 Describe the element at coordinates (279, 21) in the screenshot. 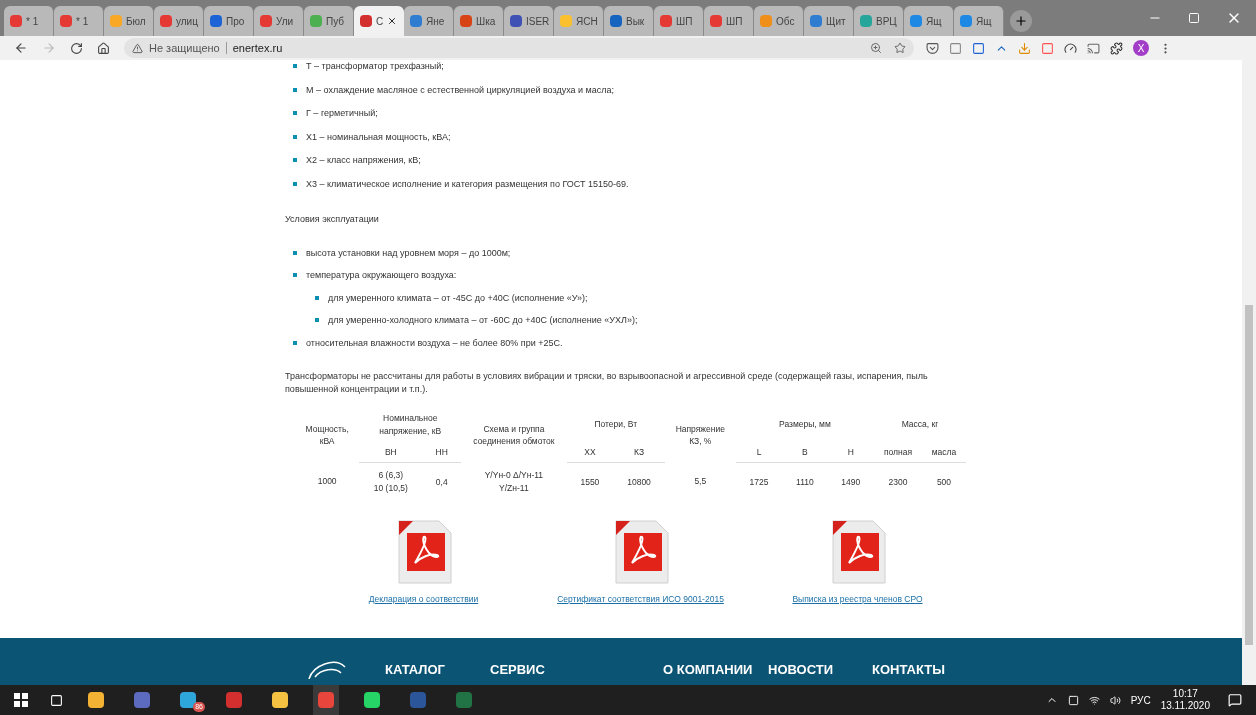

I see `browser-tab: Ули` at that location.